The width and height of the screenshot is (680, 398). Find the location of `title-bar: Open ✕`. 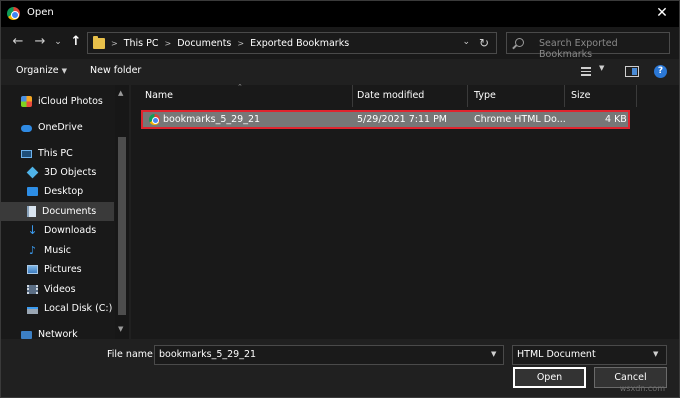

title-bar: Open ✕ is located at coordinates (340, 14).